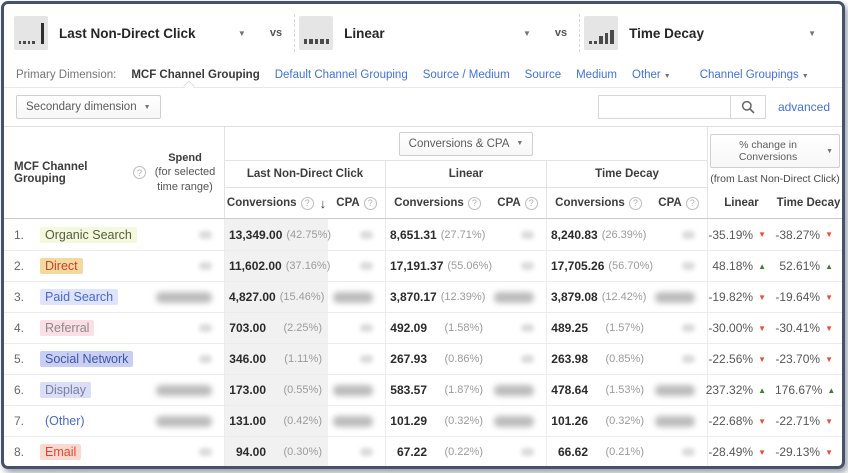  I want to click on conversions-cell: 67.22 (0.22%), so click(437, 451).